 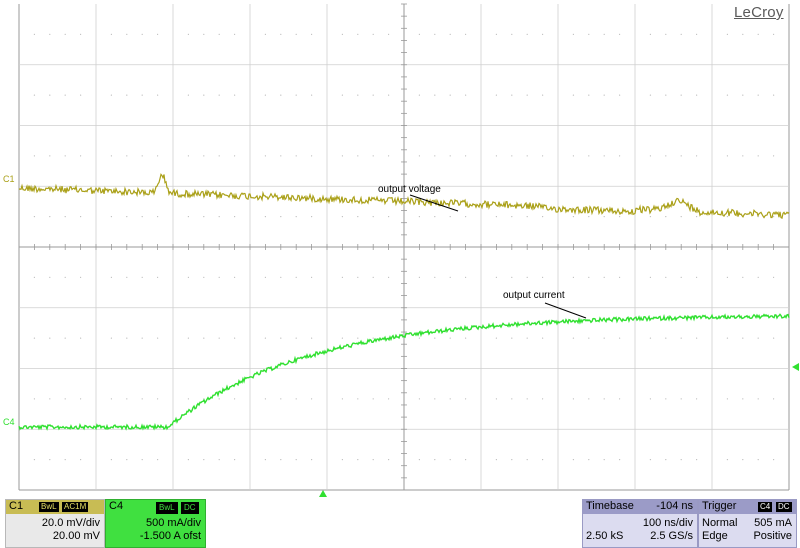 What do you see at coordinates (610, 506) in the screenshot?
I see `timebase-title: Timebase` at bounding box center [610, 506].